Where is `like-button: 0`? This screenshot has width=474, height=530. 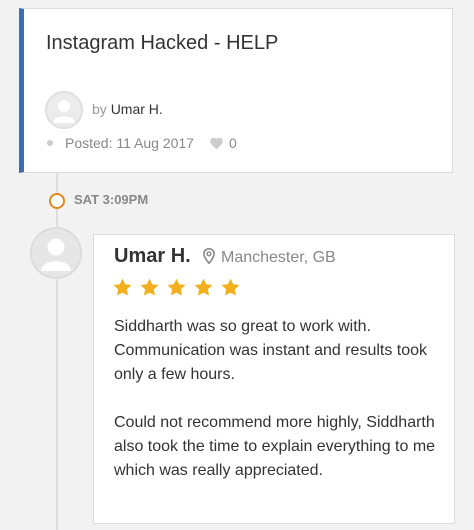 like-button: 0 is located at coordinates (223, 143).